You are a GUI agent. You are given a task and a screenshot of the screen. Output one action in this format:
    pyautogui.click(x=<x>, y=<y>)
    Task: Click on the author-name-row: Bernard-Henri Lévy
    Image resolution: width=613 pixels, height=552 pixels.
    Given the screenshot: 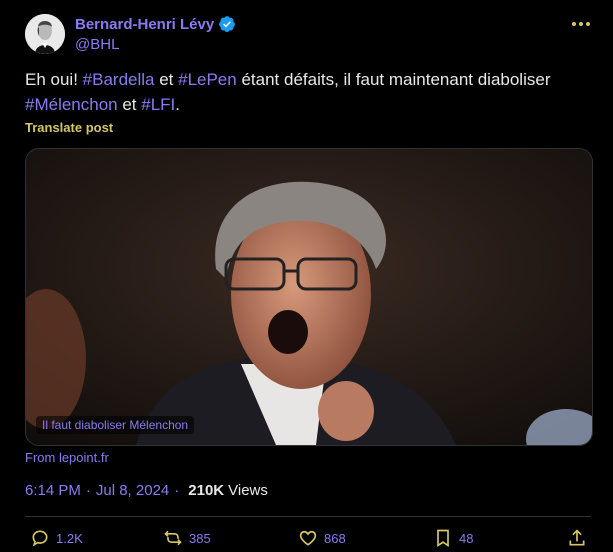 What is the action you would take?
    pyautogui.click(x=155, y=24)
    